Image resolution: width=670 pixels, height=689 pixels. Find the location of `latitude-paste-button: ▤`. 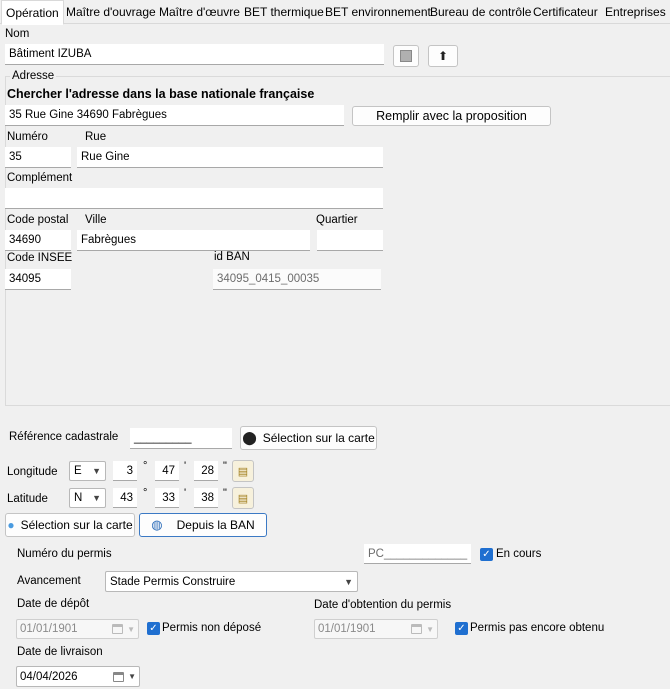

latitude-paste-button: ▤ is located at coordinates (243, 498).